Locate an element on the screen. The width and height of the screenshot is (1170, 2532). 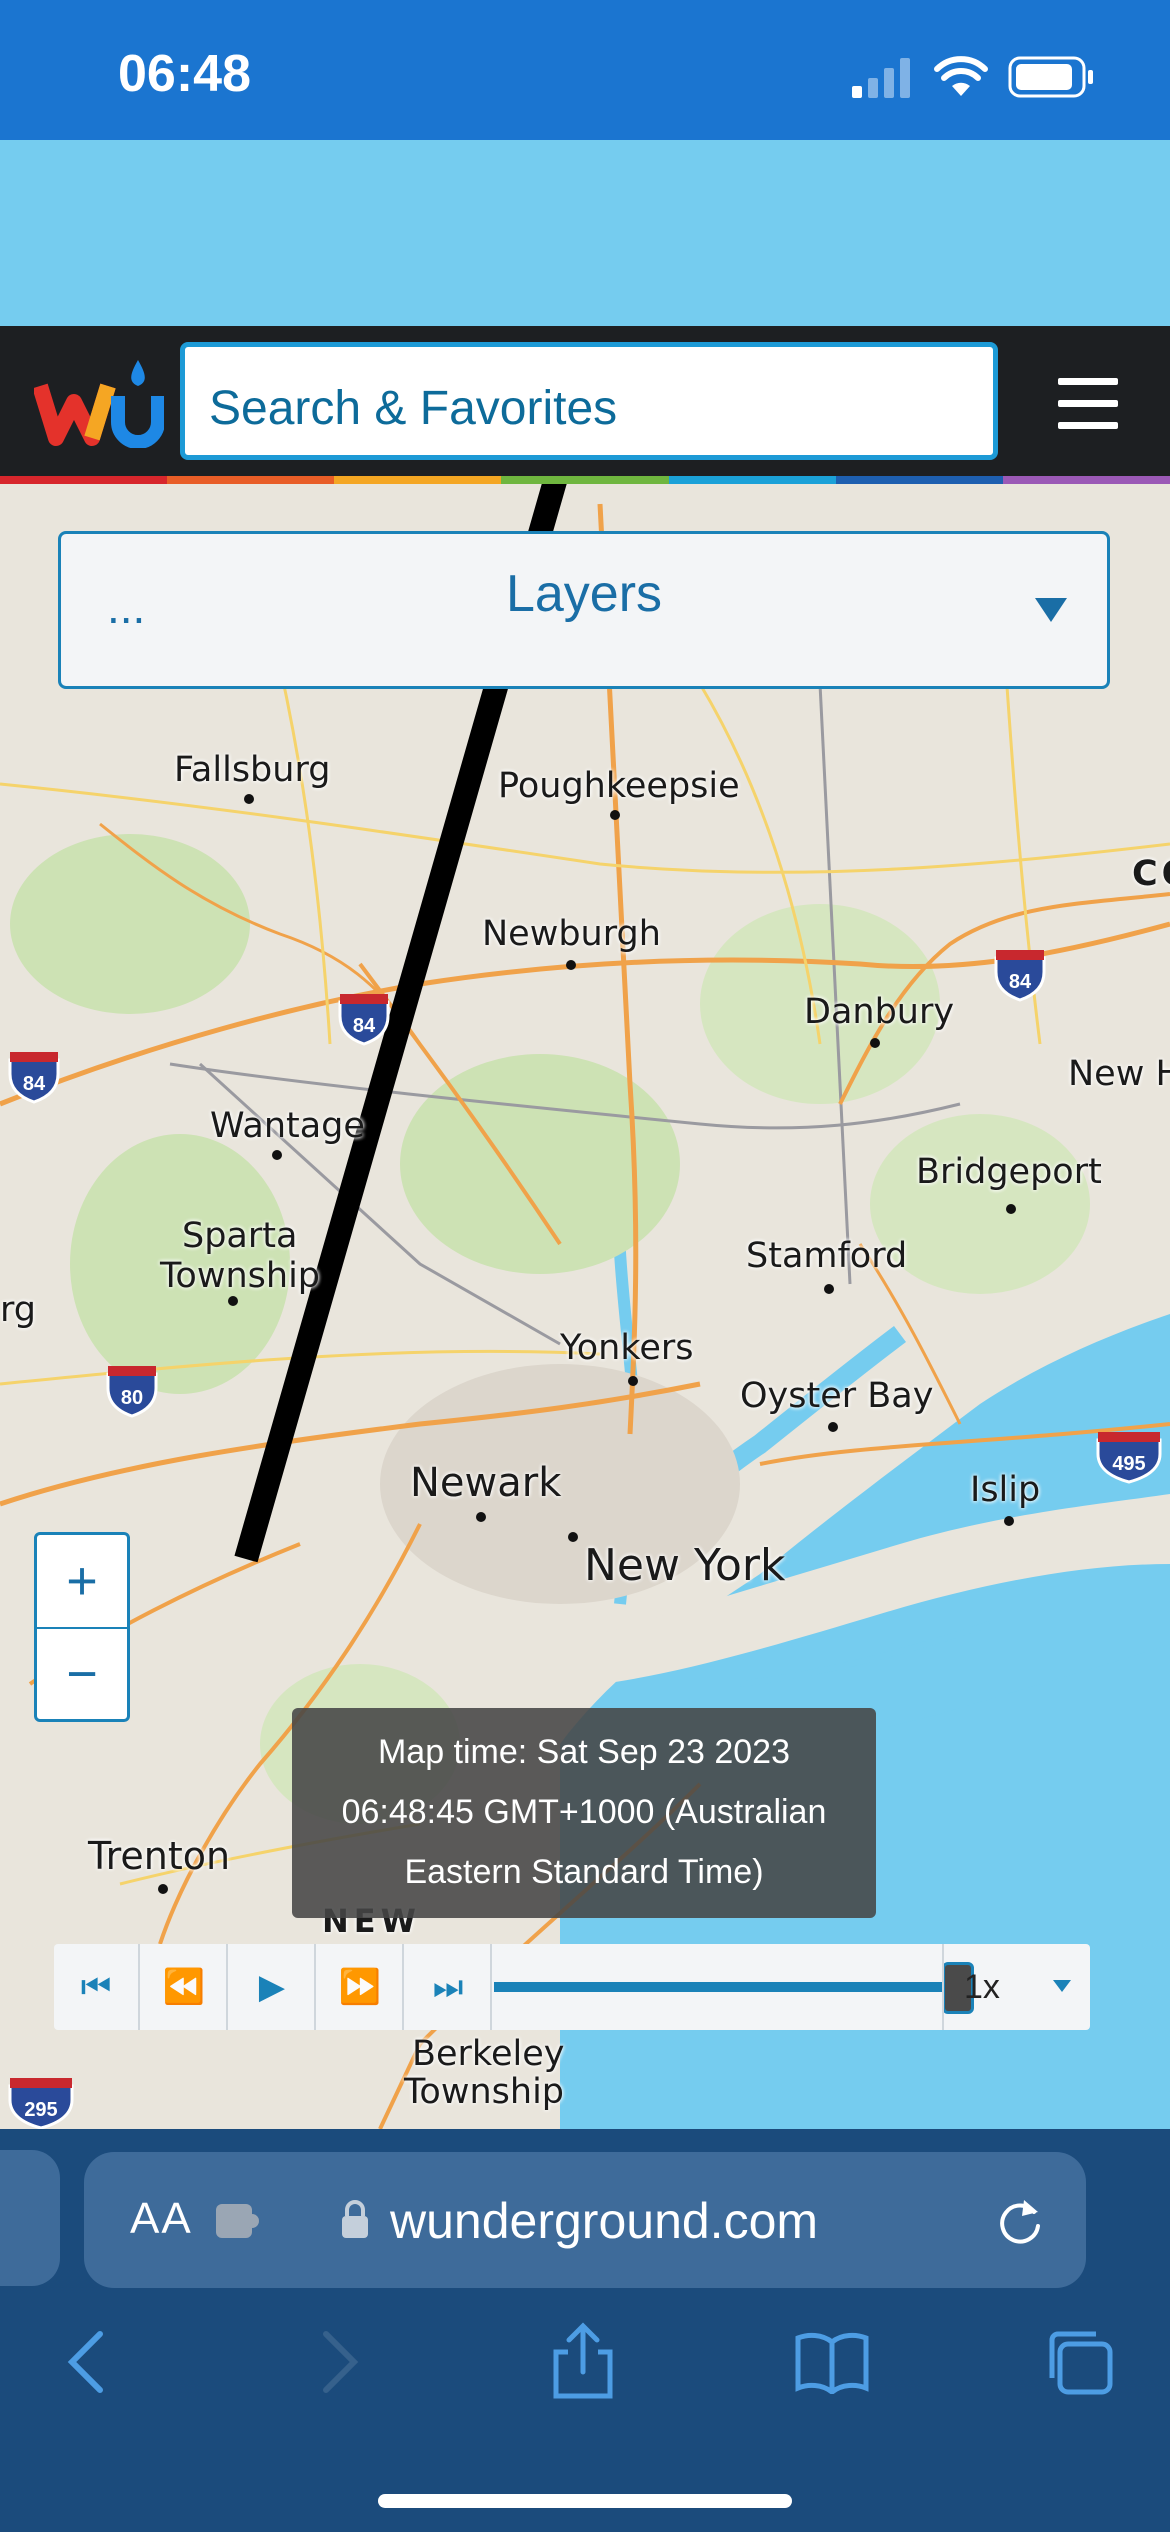
map-time-line-1: Map time: Sat Sep 23 2023 is located at coordinates (584, 1752).